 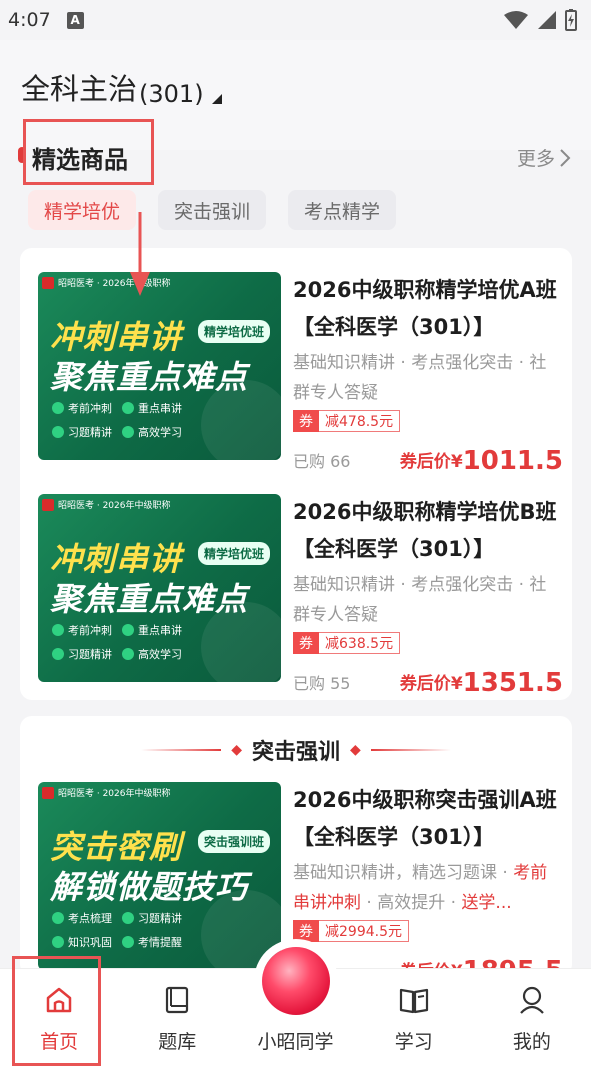 What do you see at coordinates (56, 1011) in the screenshot?
I see `annotation-box-home` at bounding box center [56, 1011].